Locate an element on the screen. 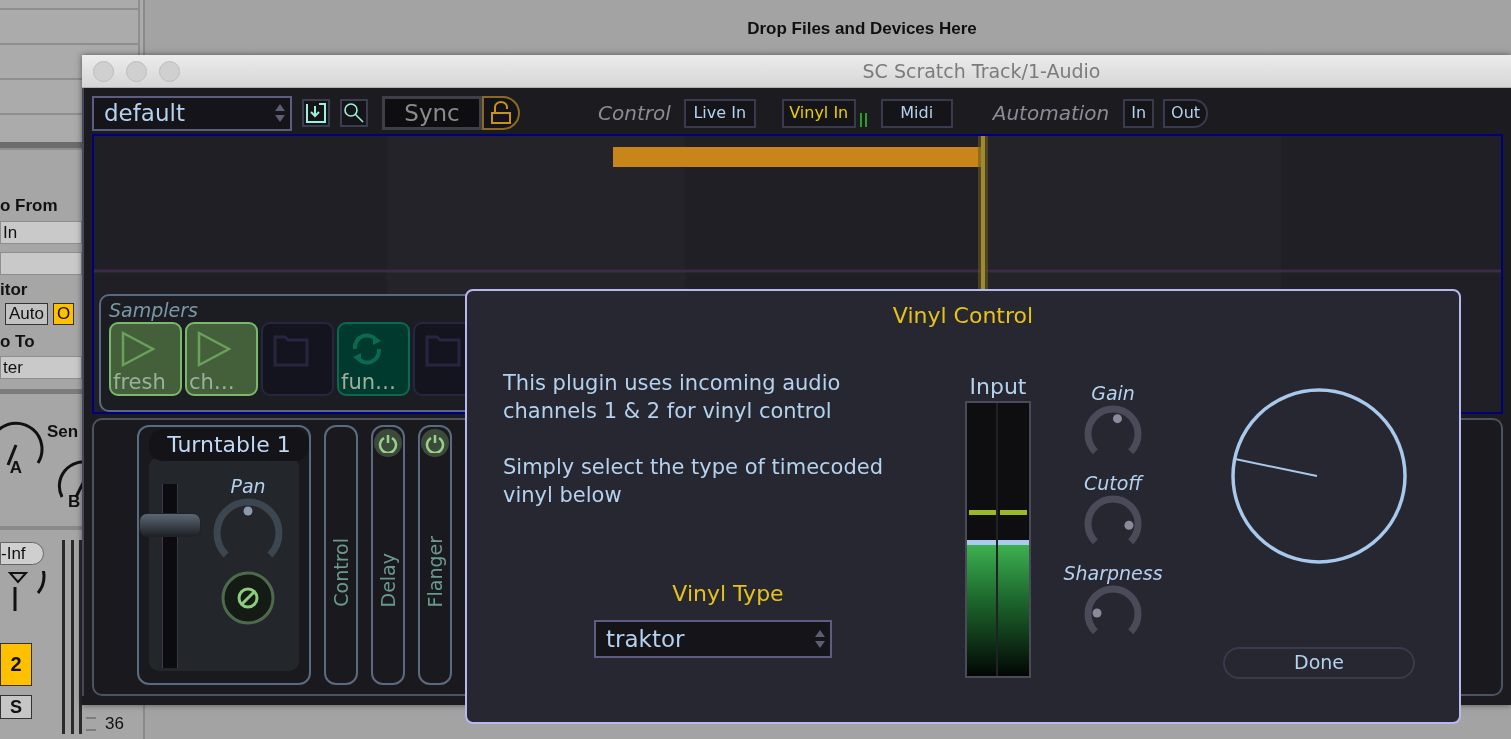 This screenshot has height=739, width=1511. control-source-button: Vinyl In is located at coordinates (818, 113).